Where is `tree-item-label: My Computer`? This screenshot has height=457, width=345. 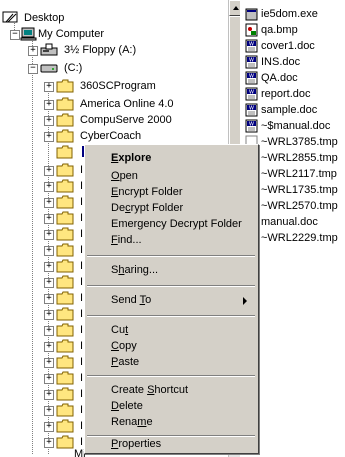
tree-item-label: My Computer is located at coordinates (71, 34).